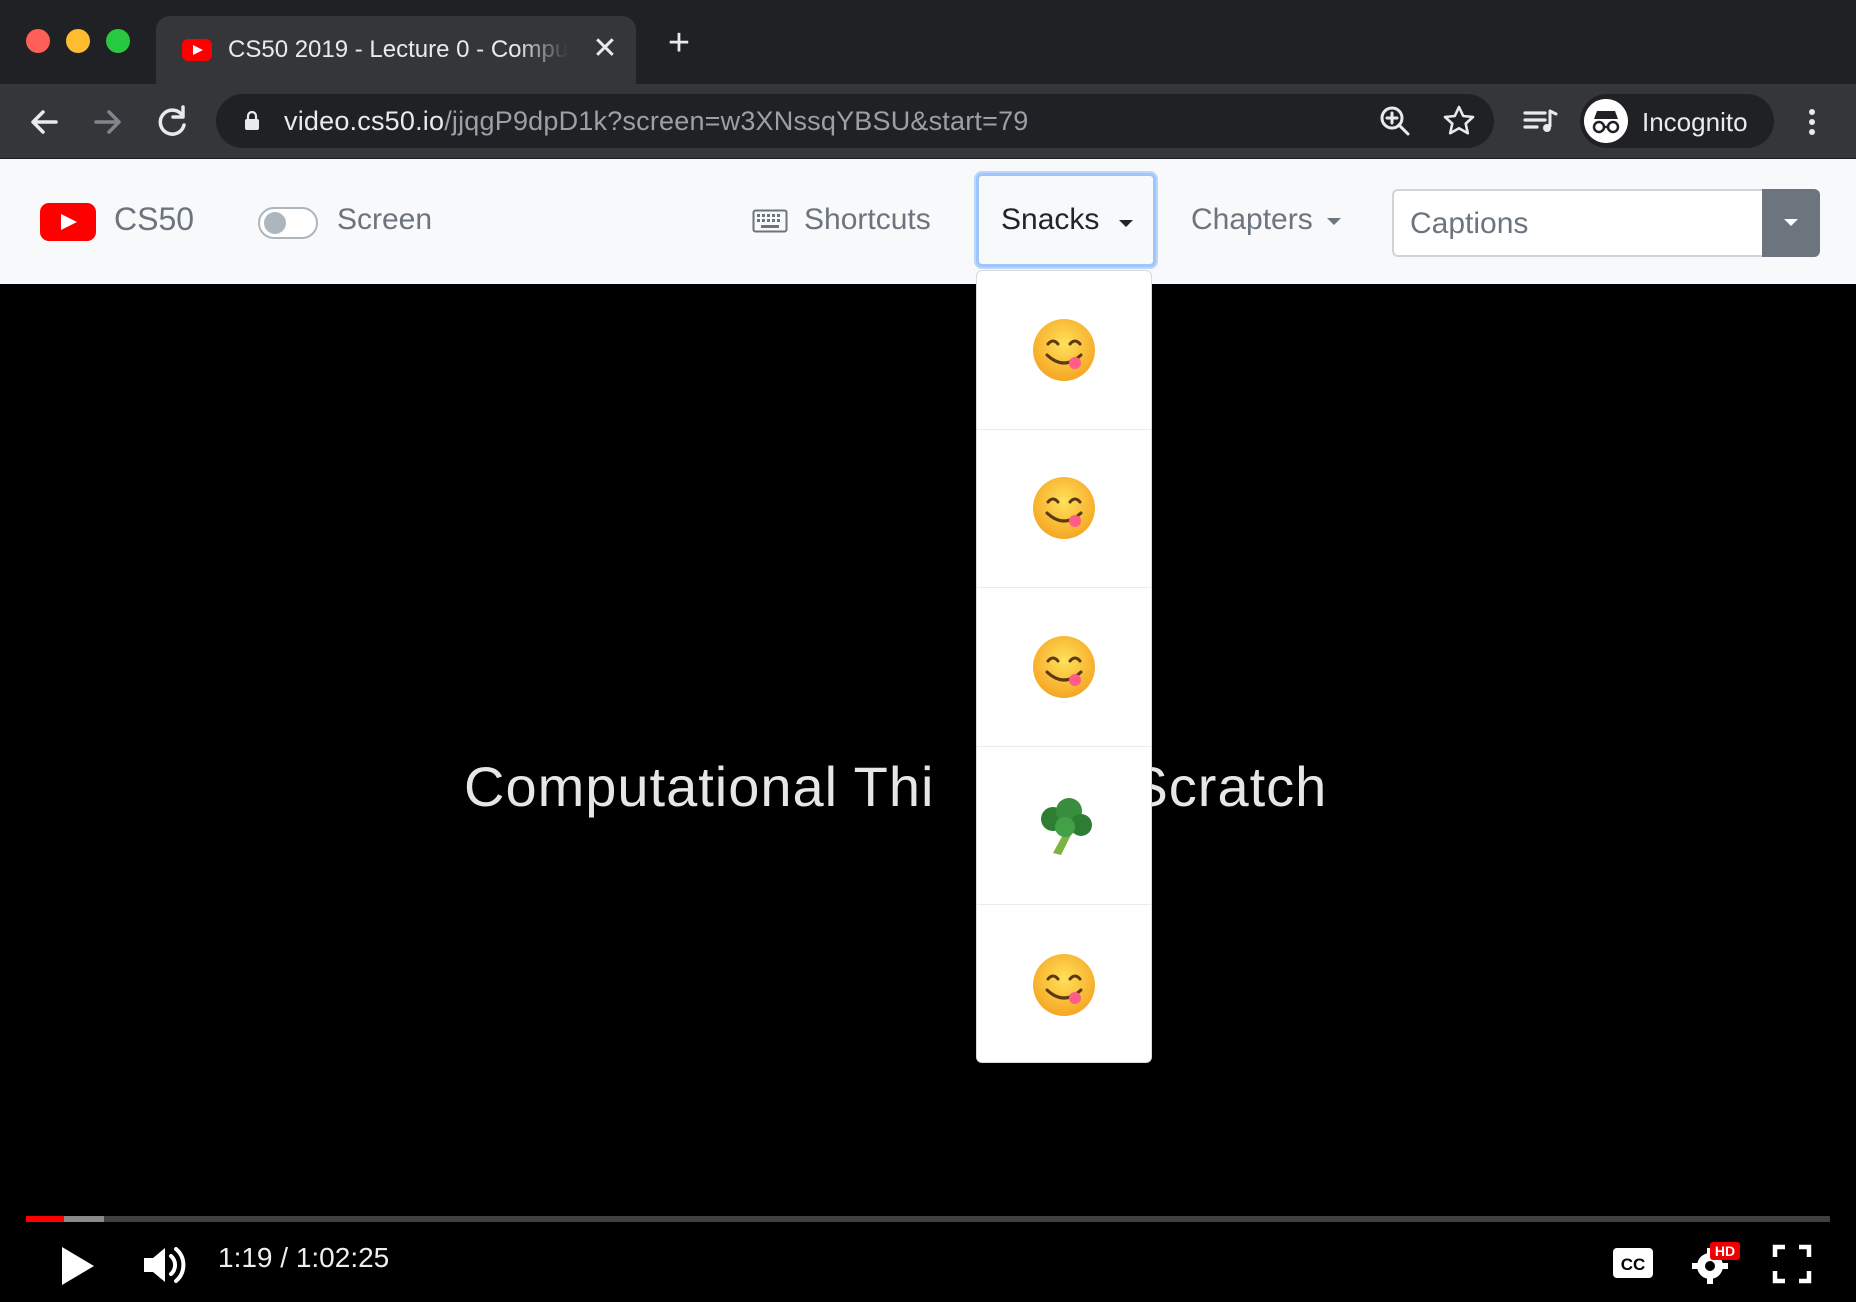  What do you see at coordinates (197, 50) in the screenshot?
I see `youtube-favicon-icon` at bounding box center [197, 50].